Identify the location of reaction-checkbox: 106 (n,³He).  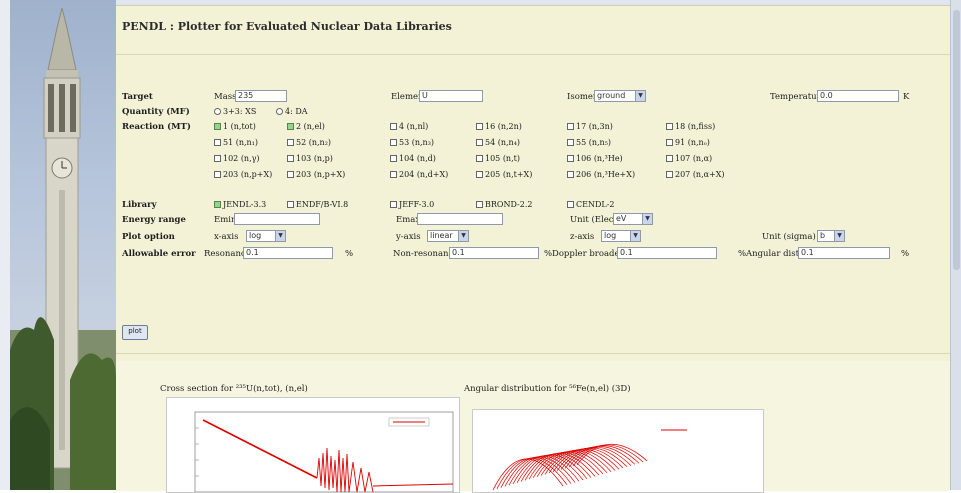
(595, 158).